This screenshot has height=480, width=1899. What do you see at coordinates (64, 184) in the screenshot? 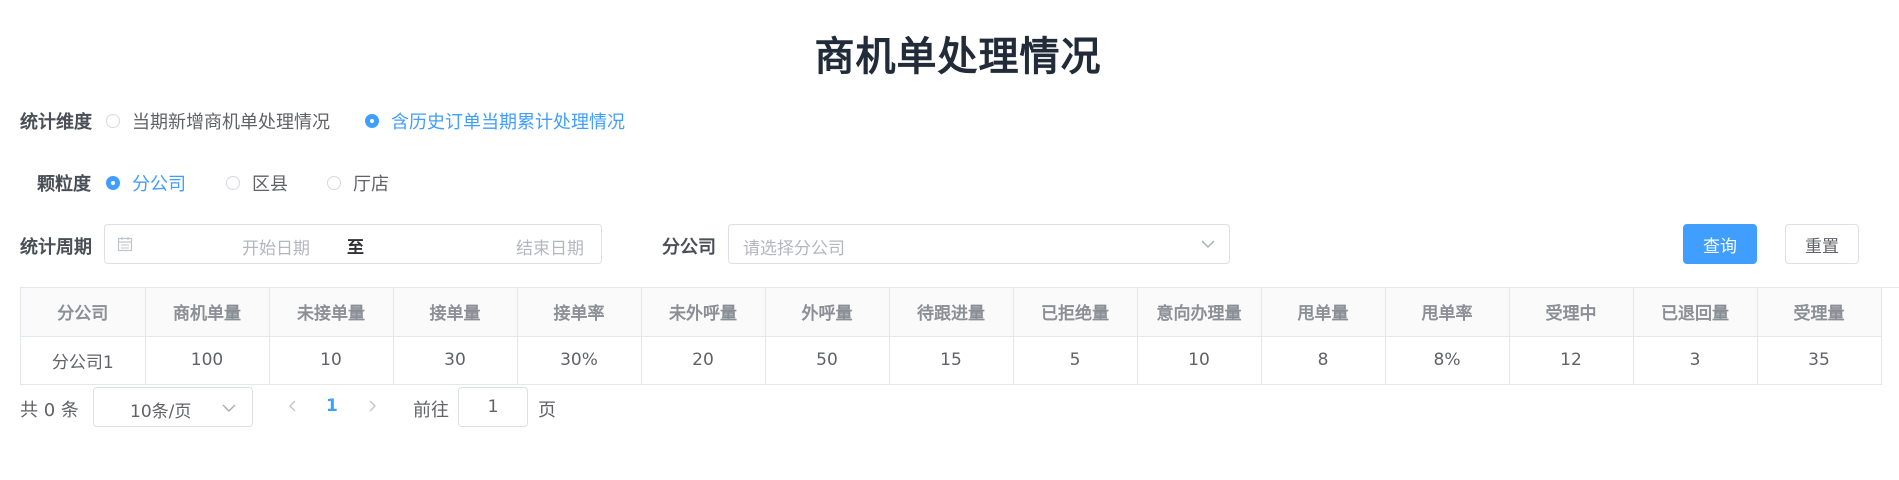
I see `granularity-label: 颗粒度` at bounding box center [64, 184].